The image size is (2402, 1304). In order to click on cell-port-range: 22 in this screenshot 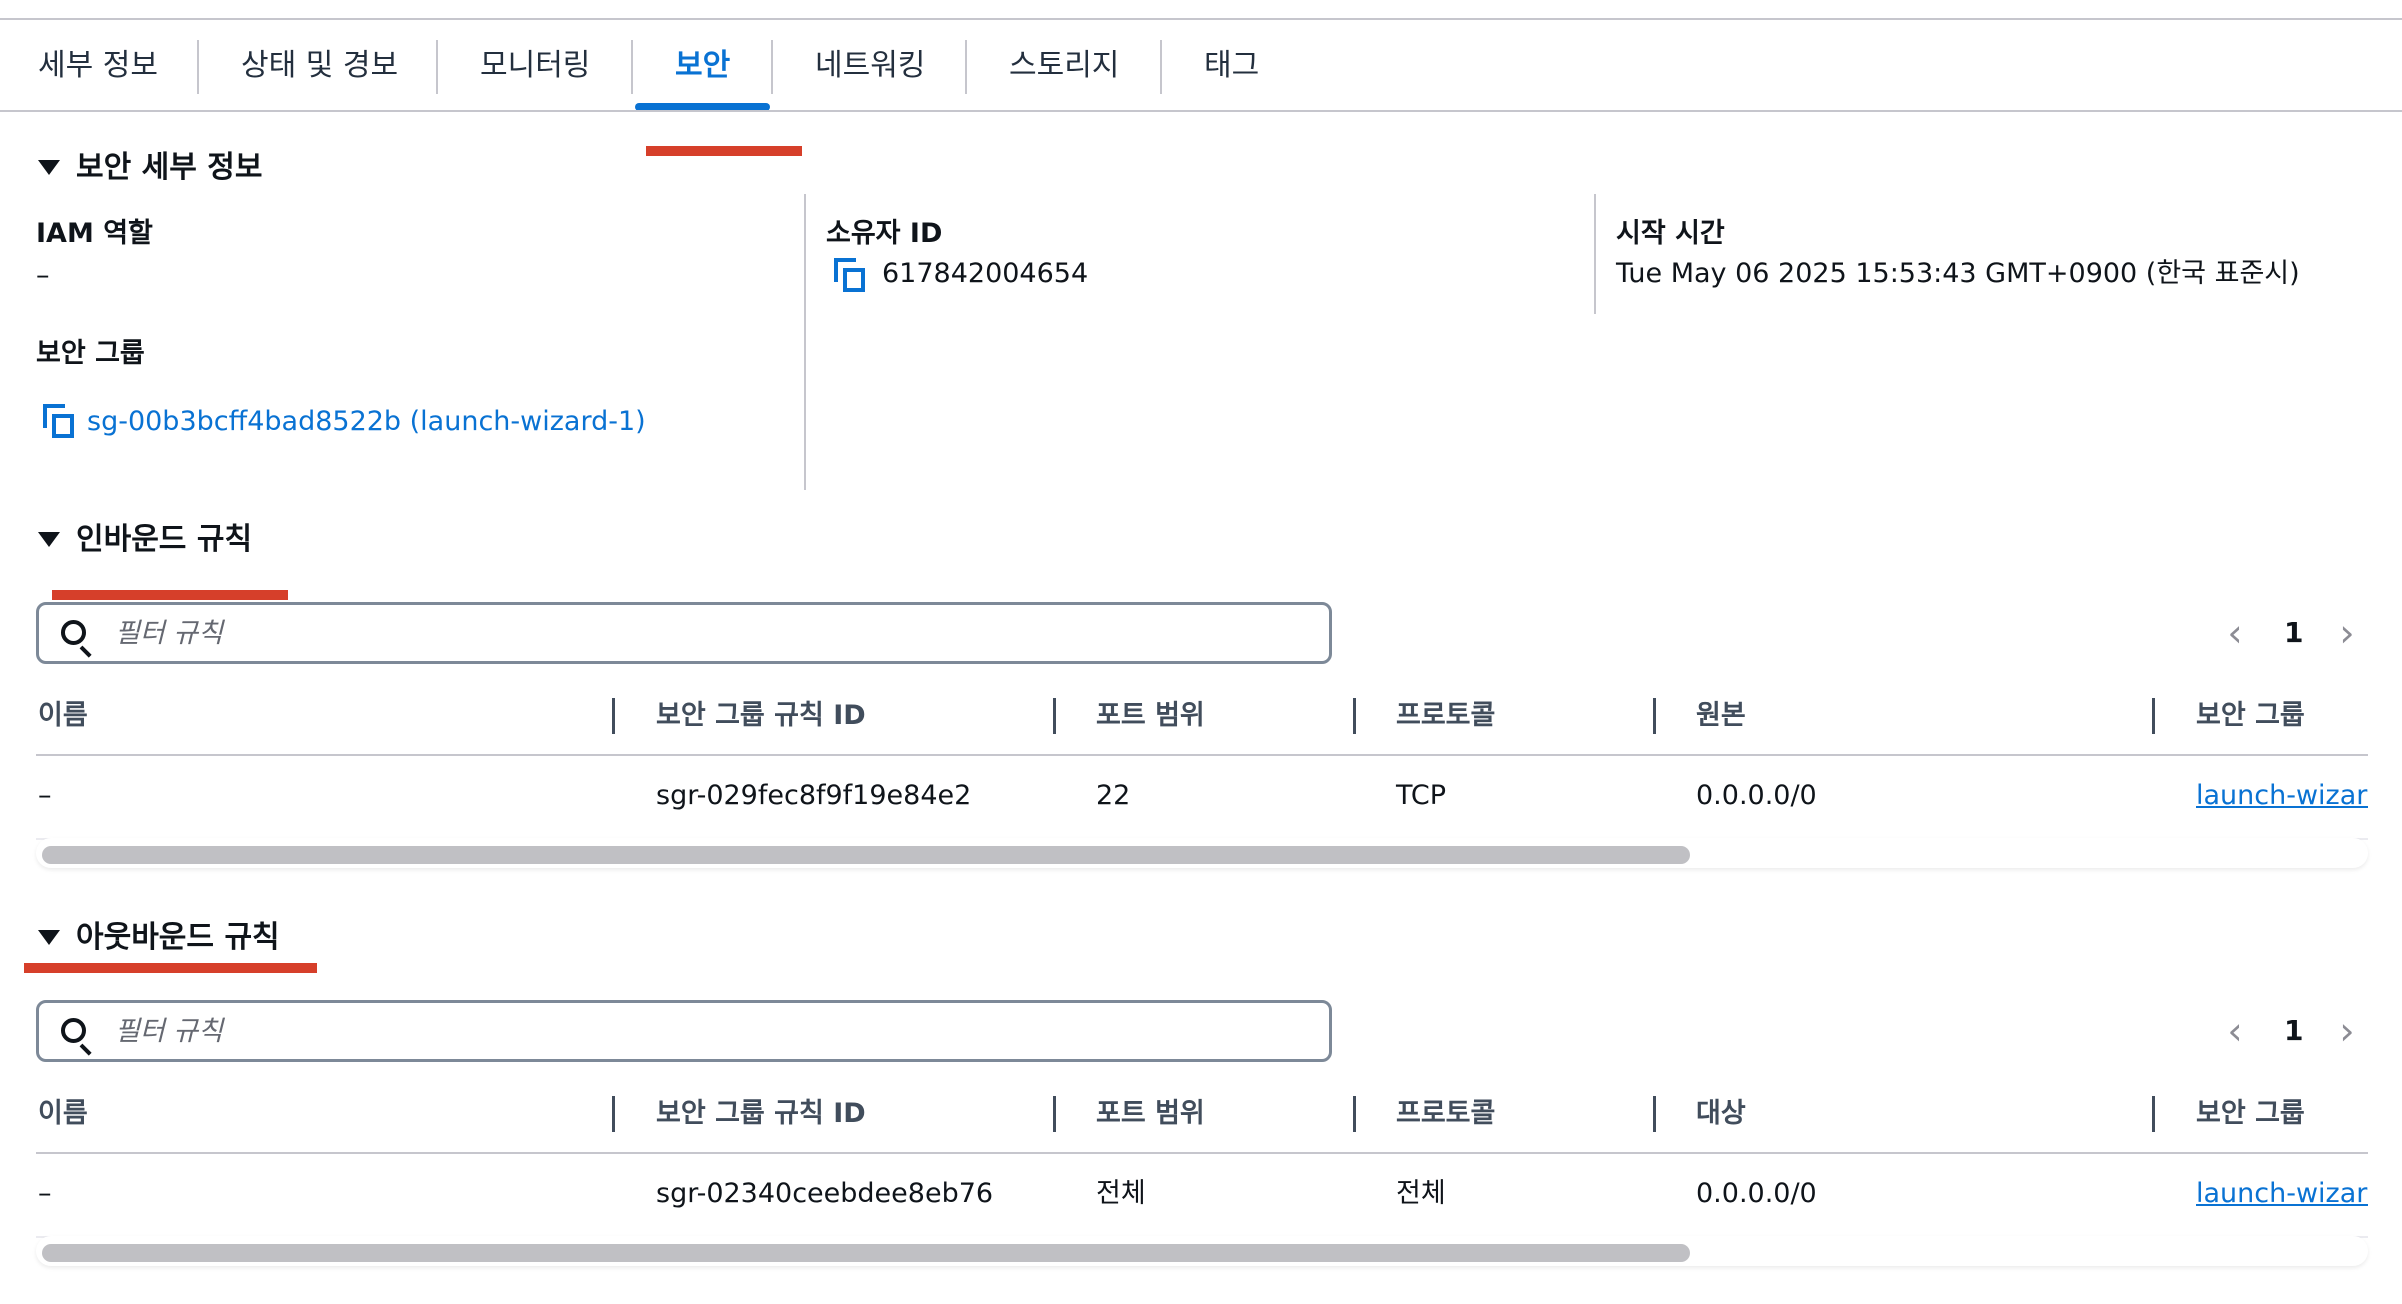, I will do `click(1113, 795)`.